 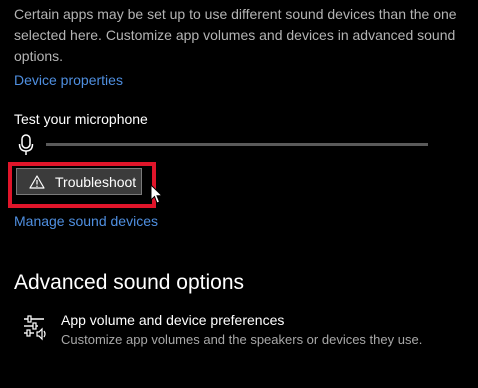 I want to click on microphone-icon, so click(x=26, y=144).